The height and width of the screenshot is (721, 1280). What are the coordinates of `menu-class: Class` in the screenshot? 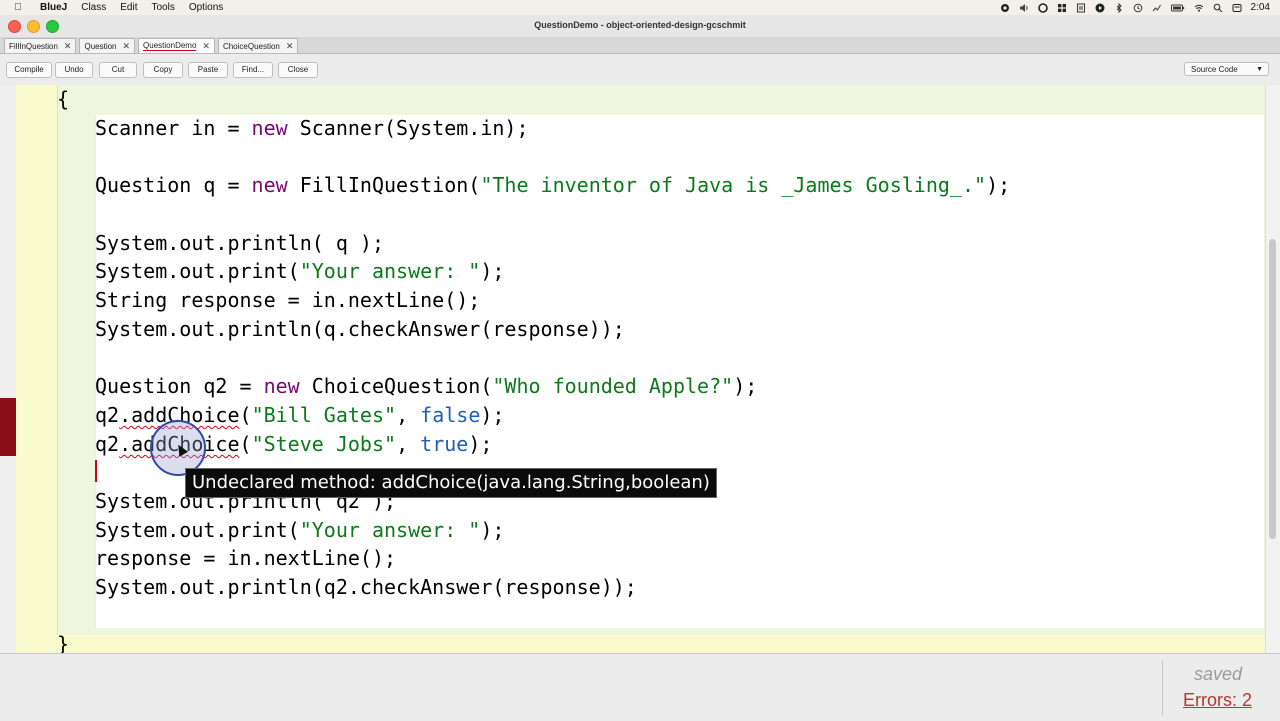 It's located at (93, 7).